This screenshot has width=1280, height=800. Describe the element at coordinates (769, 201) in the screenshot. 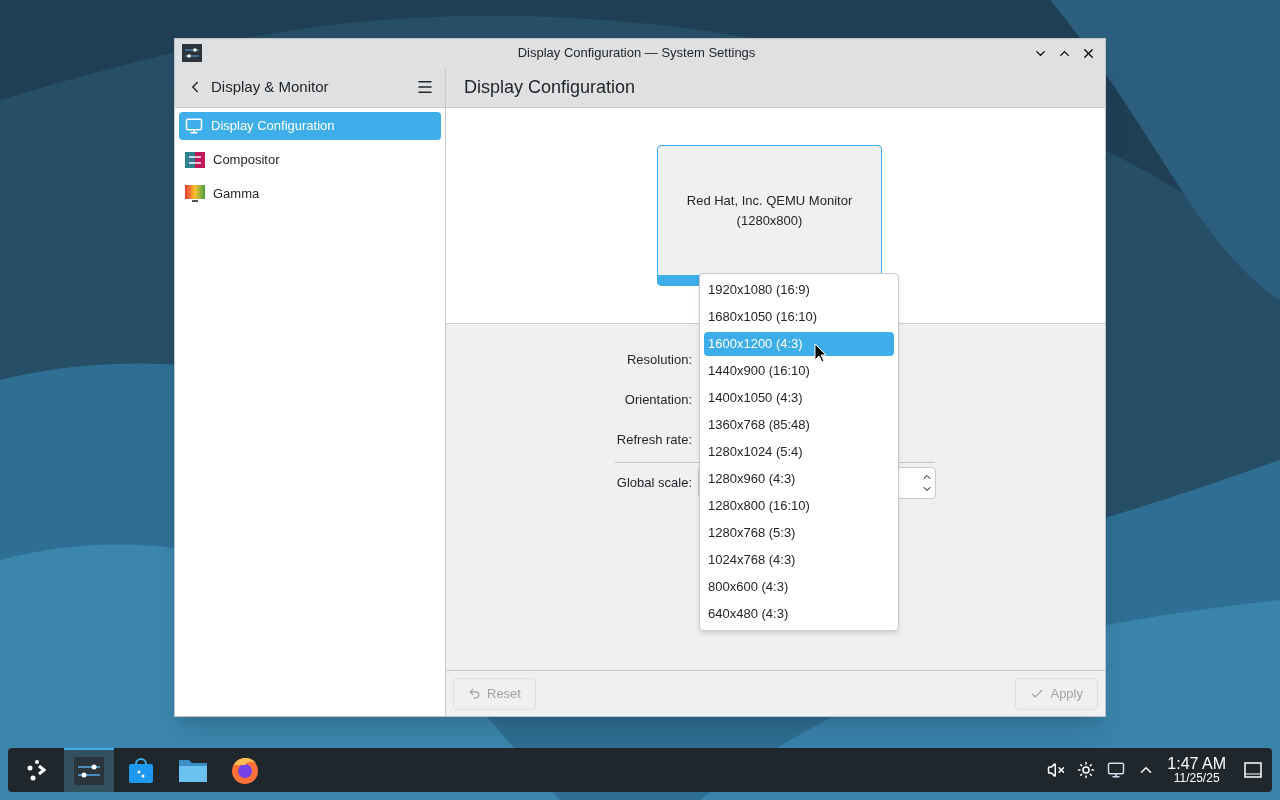

I see `monitor-name: Red Hat, Inc. QEMU Monitor` at that location.